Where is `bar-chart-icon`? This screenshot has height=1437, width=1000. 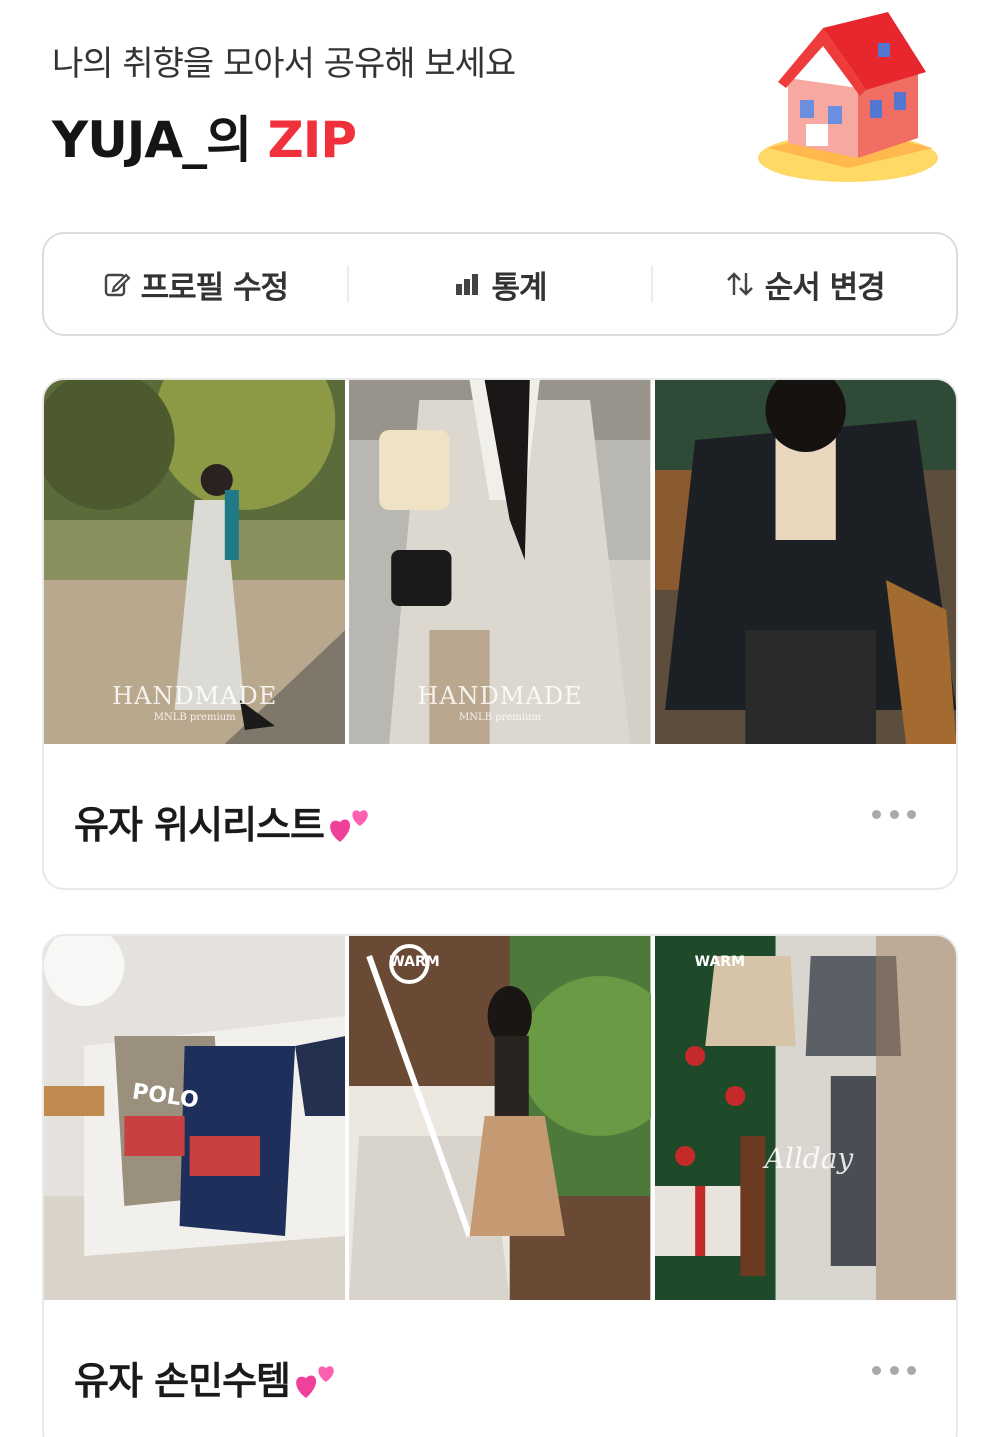
bar-chart-icon is located at coordinates (467, 284).